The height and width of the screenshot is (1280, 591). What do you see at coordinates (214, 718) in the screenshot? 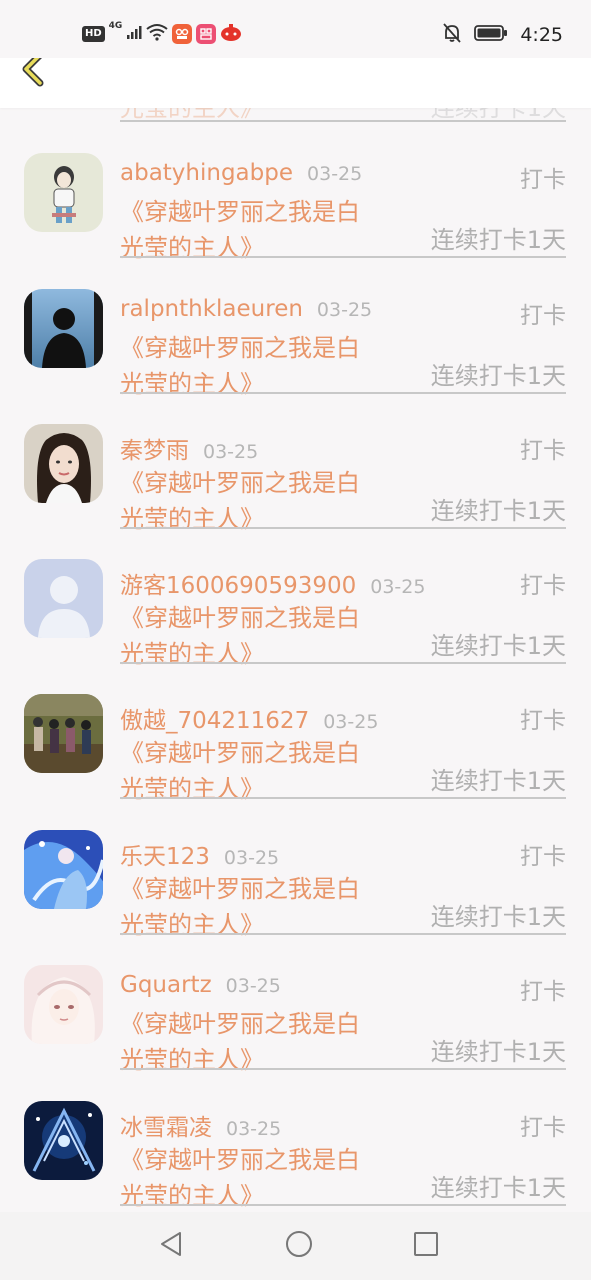
I see `username: 傲越_704211627` at bounding box center [214, 718].